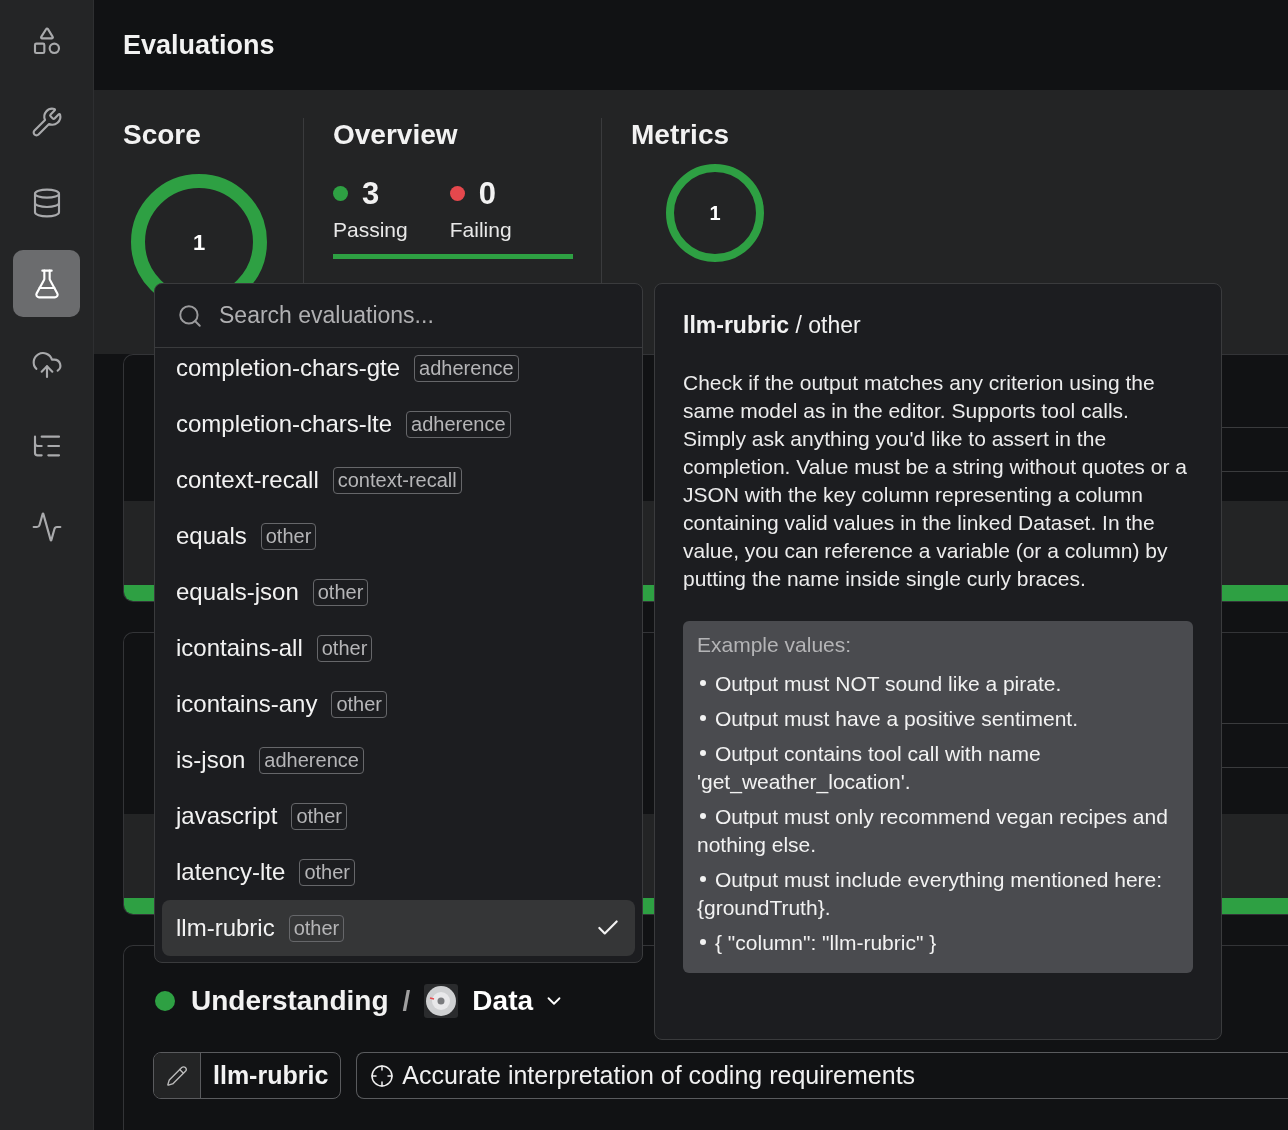 The image size is (1288, 1130). I want to click on example-item: Output must have a positive sentiment., so click(938, 719).